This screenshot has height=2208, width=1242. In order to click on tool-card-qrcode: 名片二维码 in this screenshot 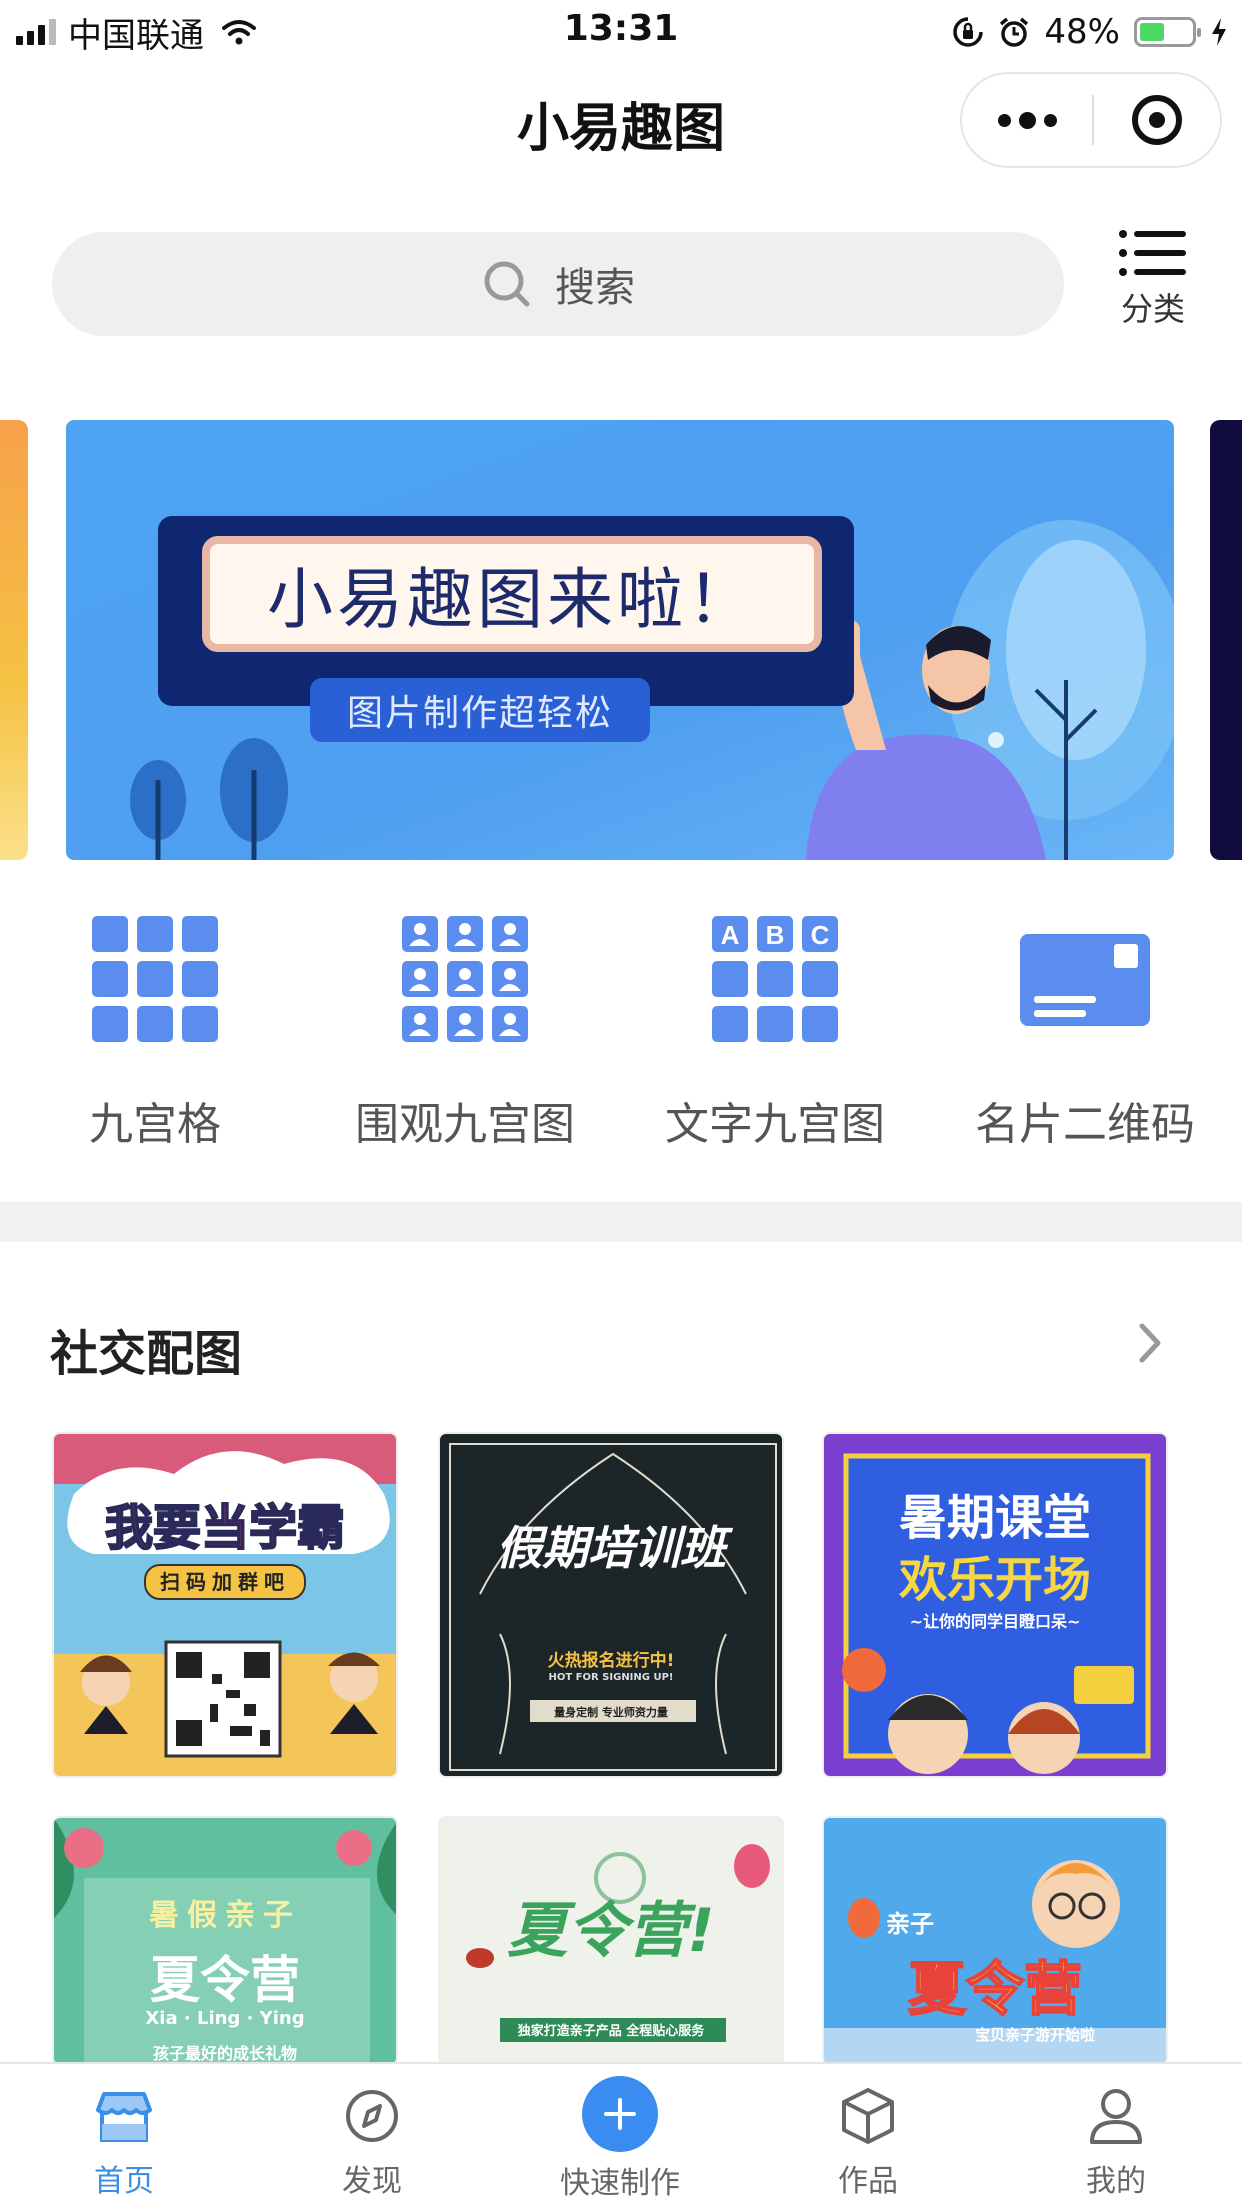, I will do `click(1085, 1026)`.